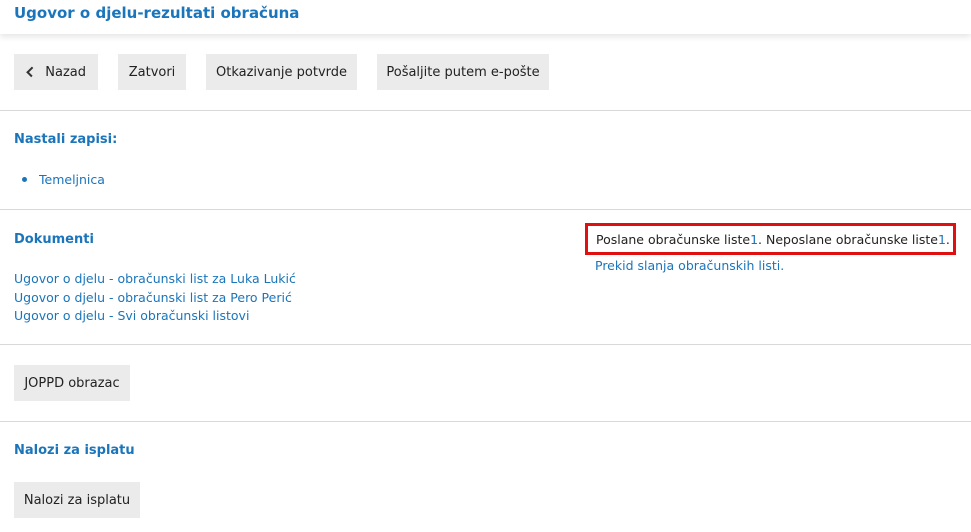 The image size is (971, 532). Describe the element at coordinates (155, 316) in the screenshot. I see `document-link: Ugovor o djelu - Svi obračunski listovi` at that location.